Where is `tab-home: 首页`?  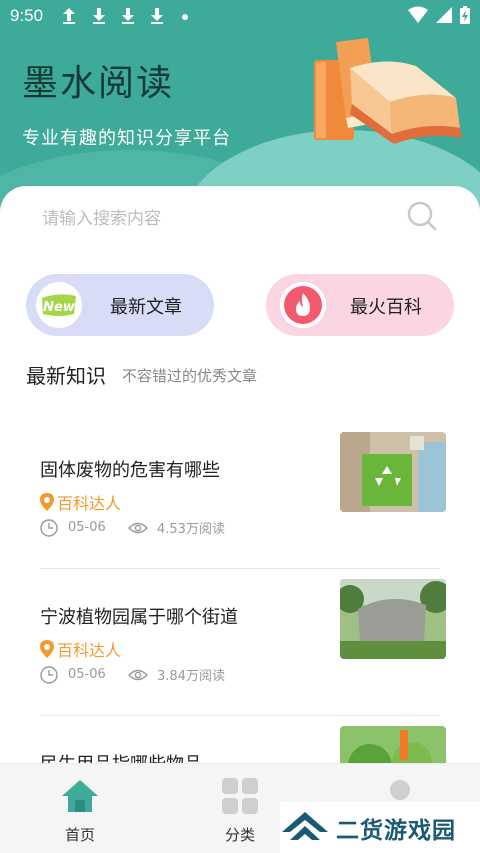 tab-home: 首页 is located at coordinates (80, 811).